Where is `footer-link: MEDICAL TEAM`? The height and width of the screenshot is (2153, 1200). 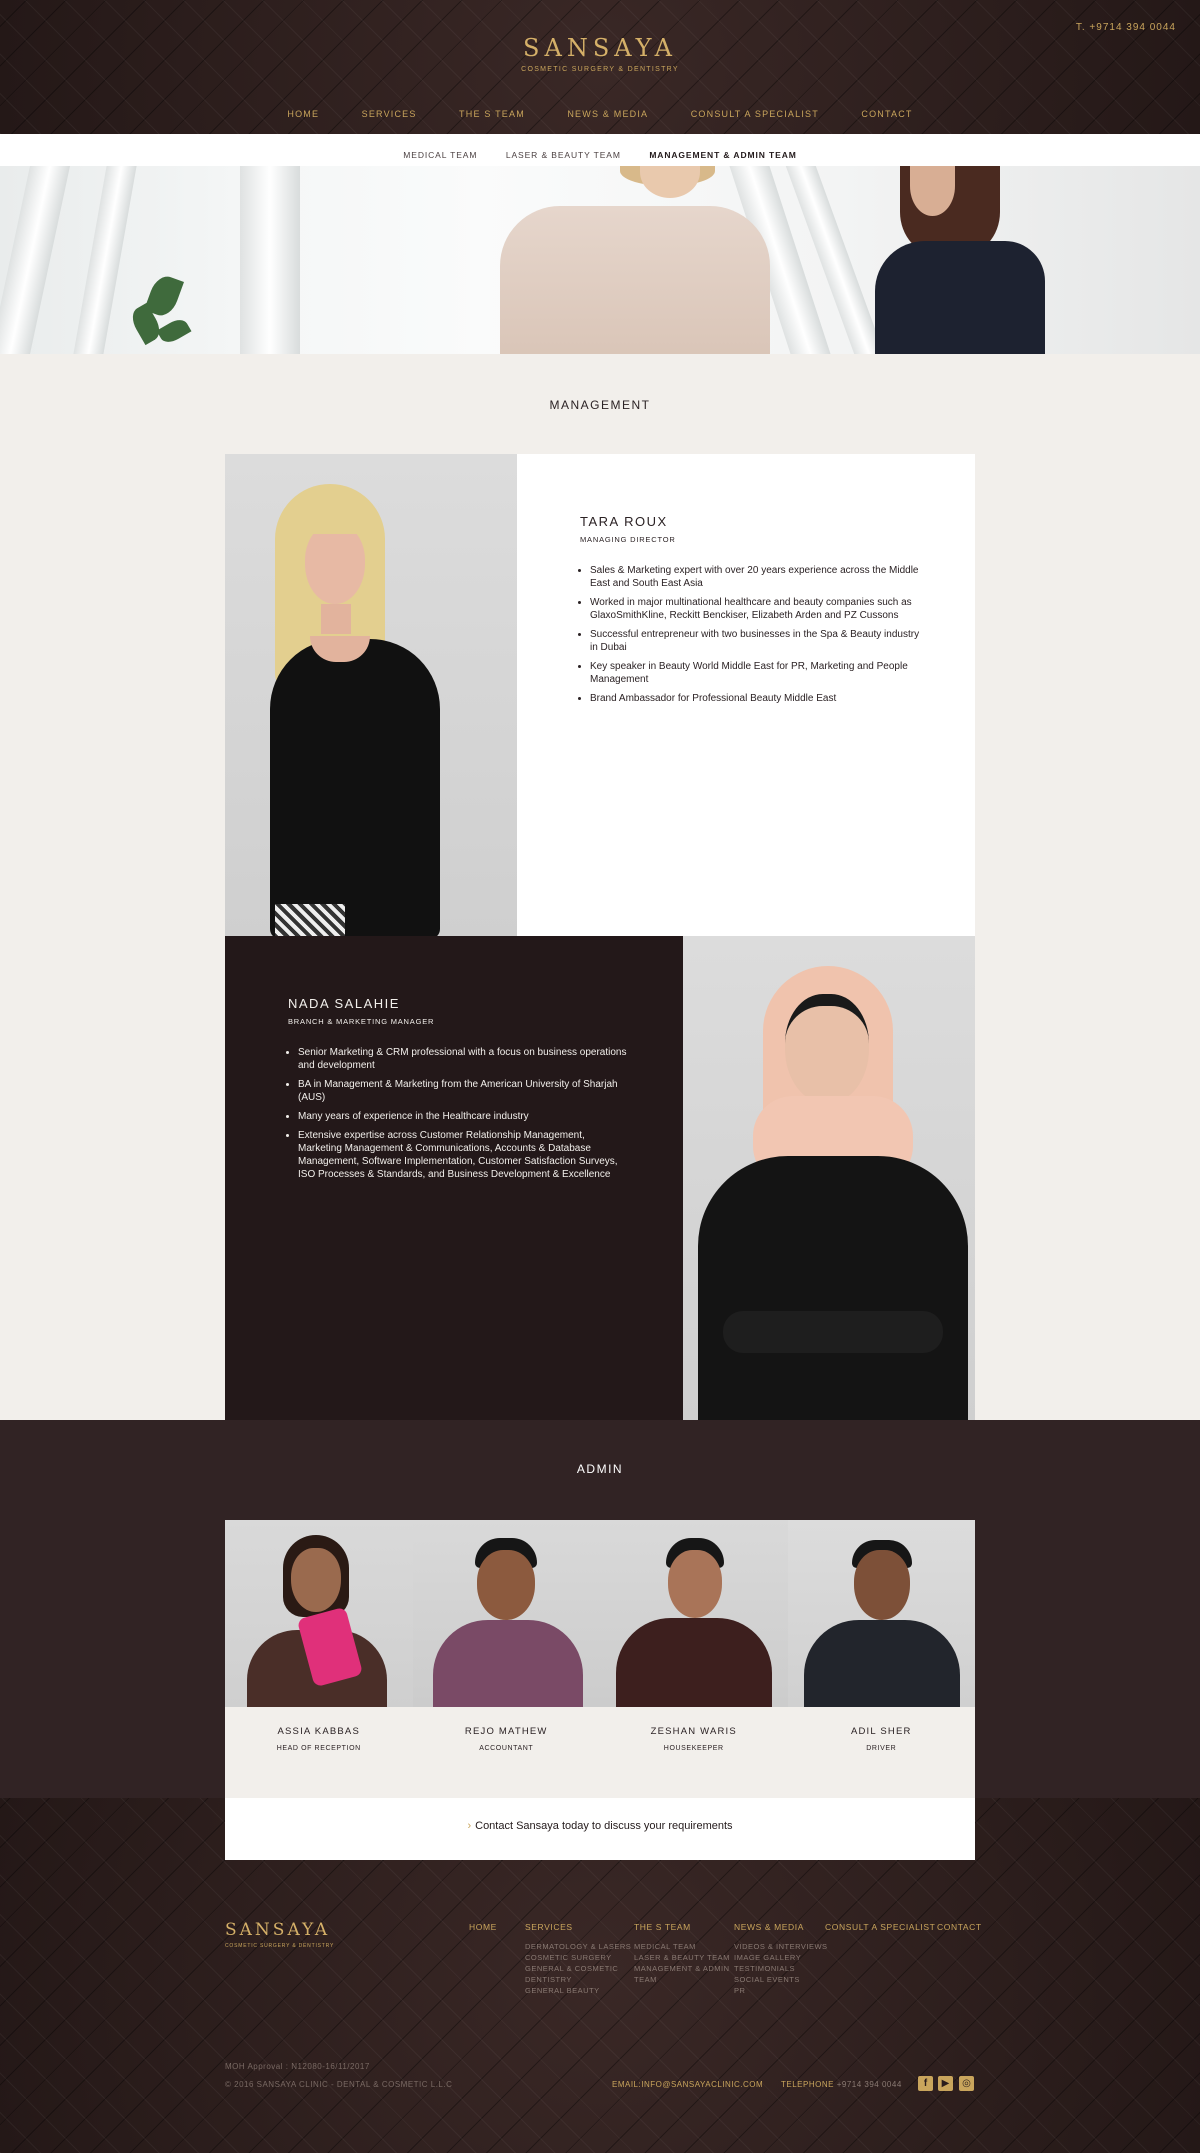 footer-link: MEDICAL TEAM is located at coordinates (682, 1946).